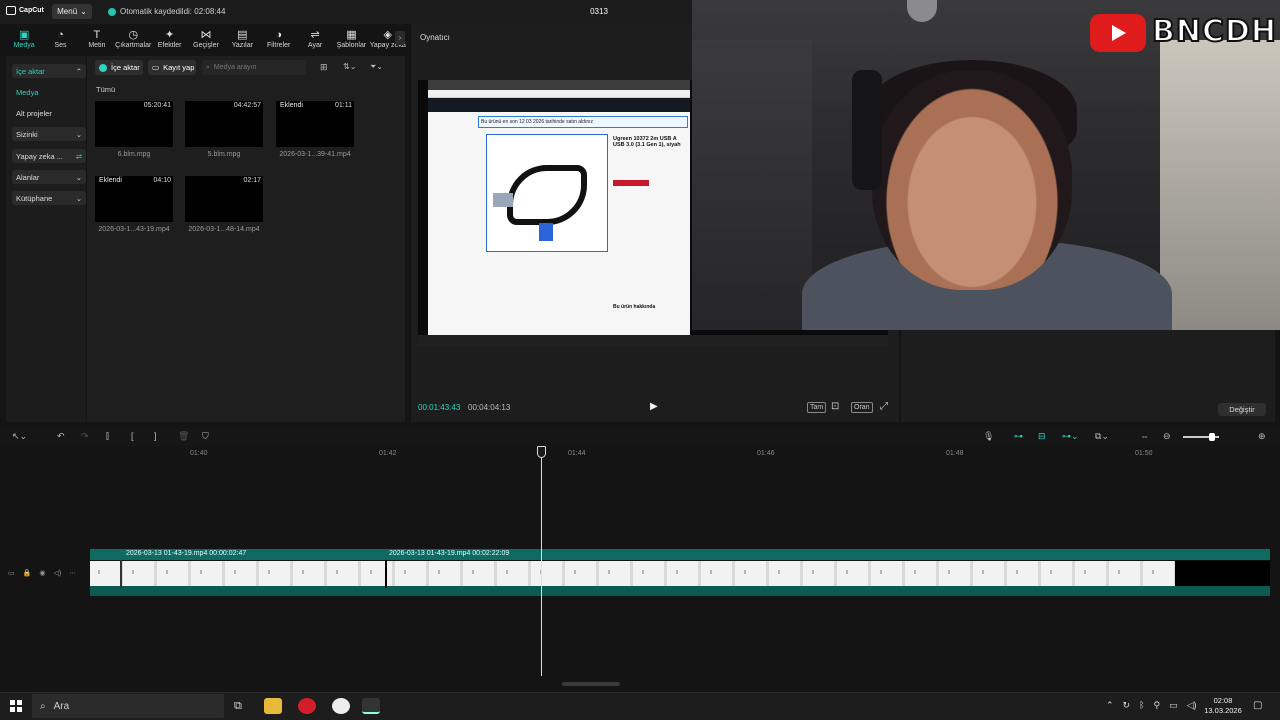 The image size is (1280, 720). What do you see at coordinates (132, 436) in the screenshot?
I see `trim-left-icon: [` at bounding box center [132, 436].